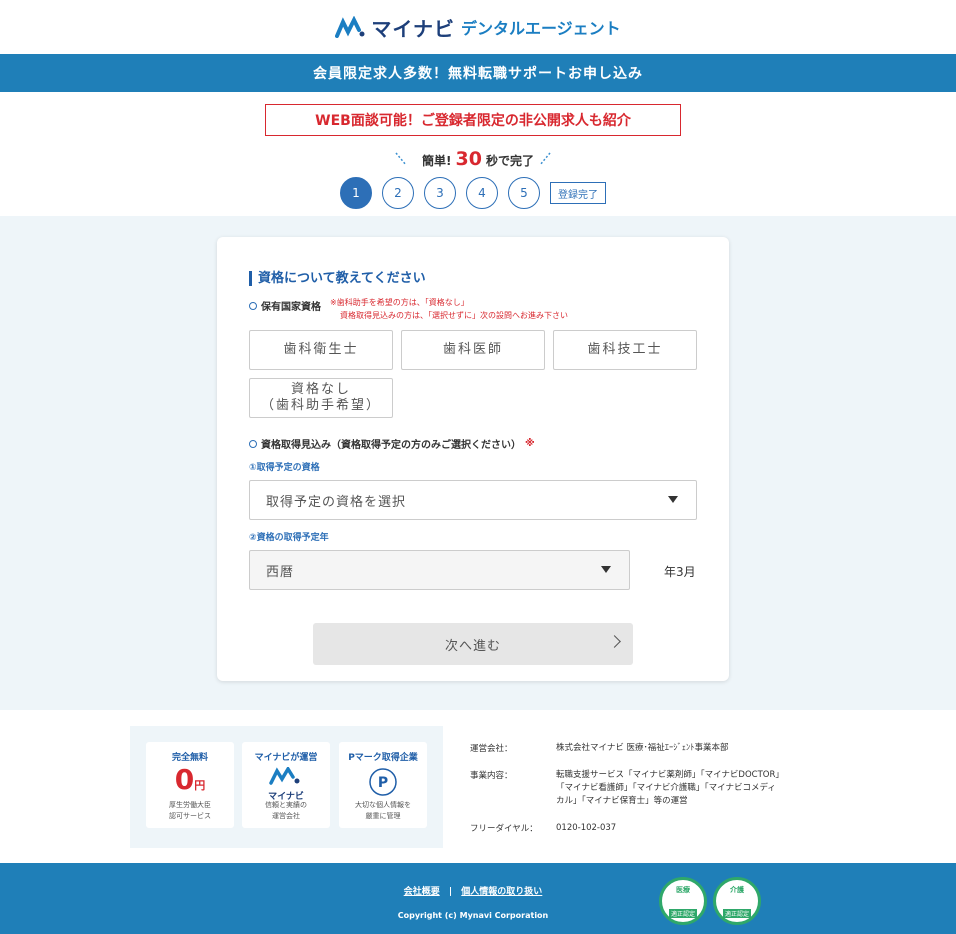 The width and height of the screenshot is (956, 934). What do you see at coordinates (501, 892) in the screenshot?
I see `privacy-link: 個人情報の取り扱い` at bounding box center [501, 892].